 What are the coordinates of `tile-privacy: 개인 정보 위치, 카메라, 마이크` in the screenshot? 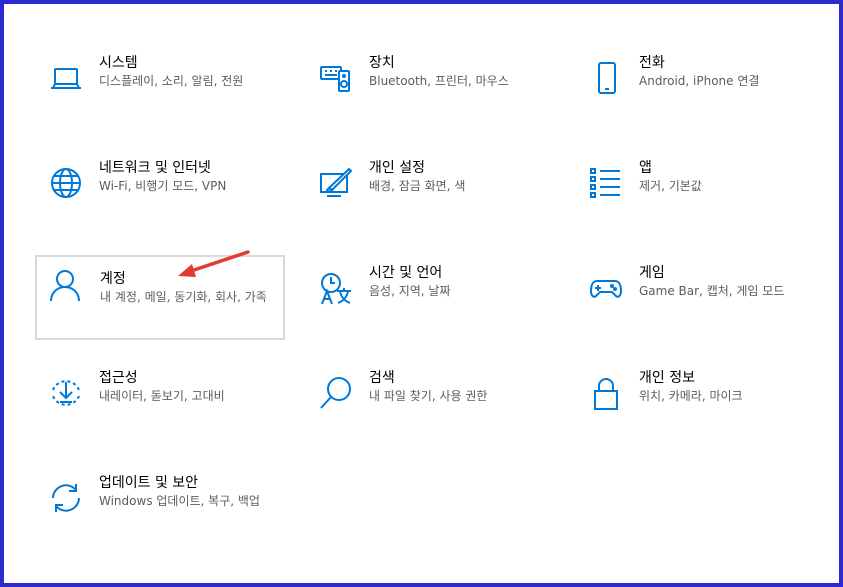 It's located at (701, 405).